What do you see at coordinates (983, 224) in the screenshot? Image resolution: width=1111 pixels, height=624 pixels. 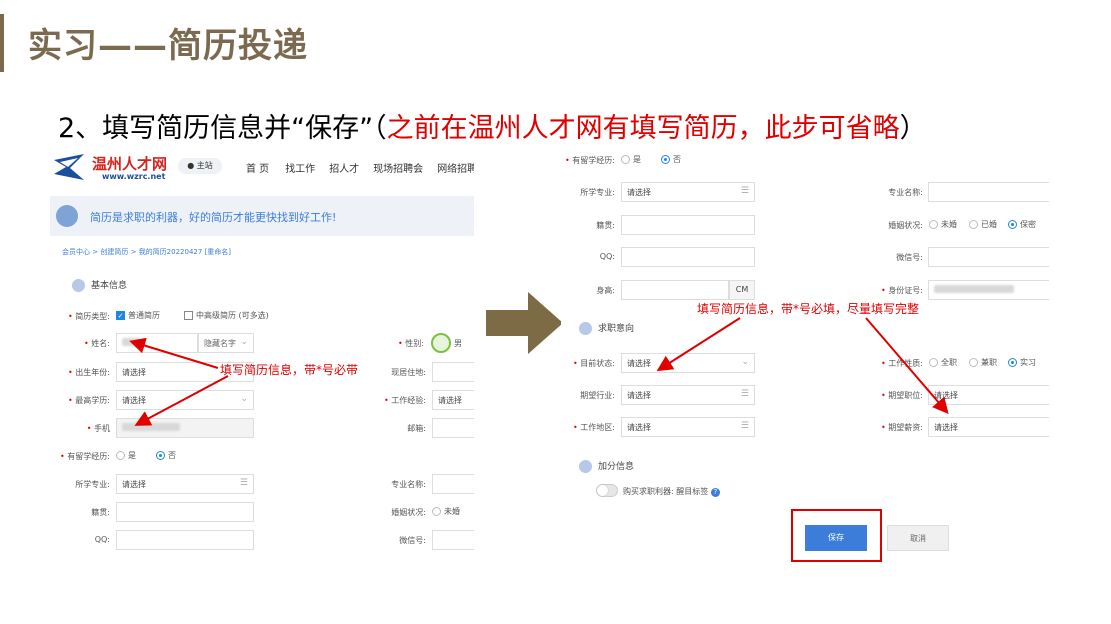 I see `marriage-married: 已婚` at bounding box center [983, 224].